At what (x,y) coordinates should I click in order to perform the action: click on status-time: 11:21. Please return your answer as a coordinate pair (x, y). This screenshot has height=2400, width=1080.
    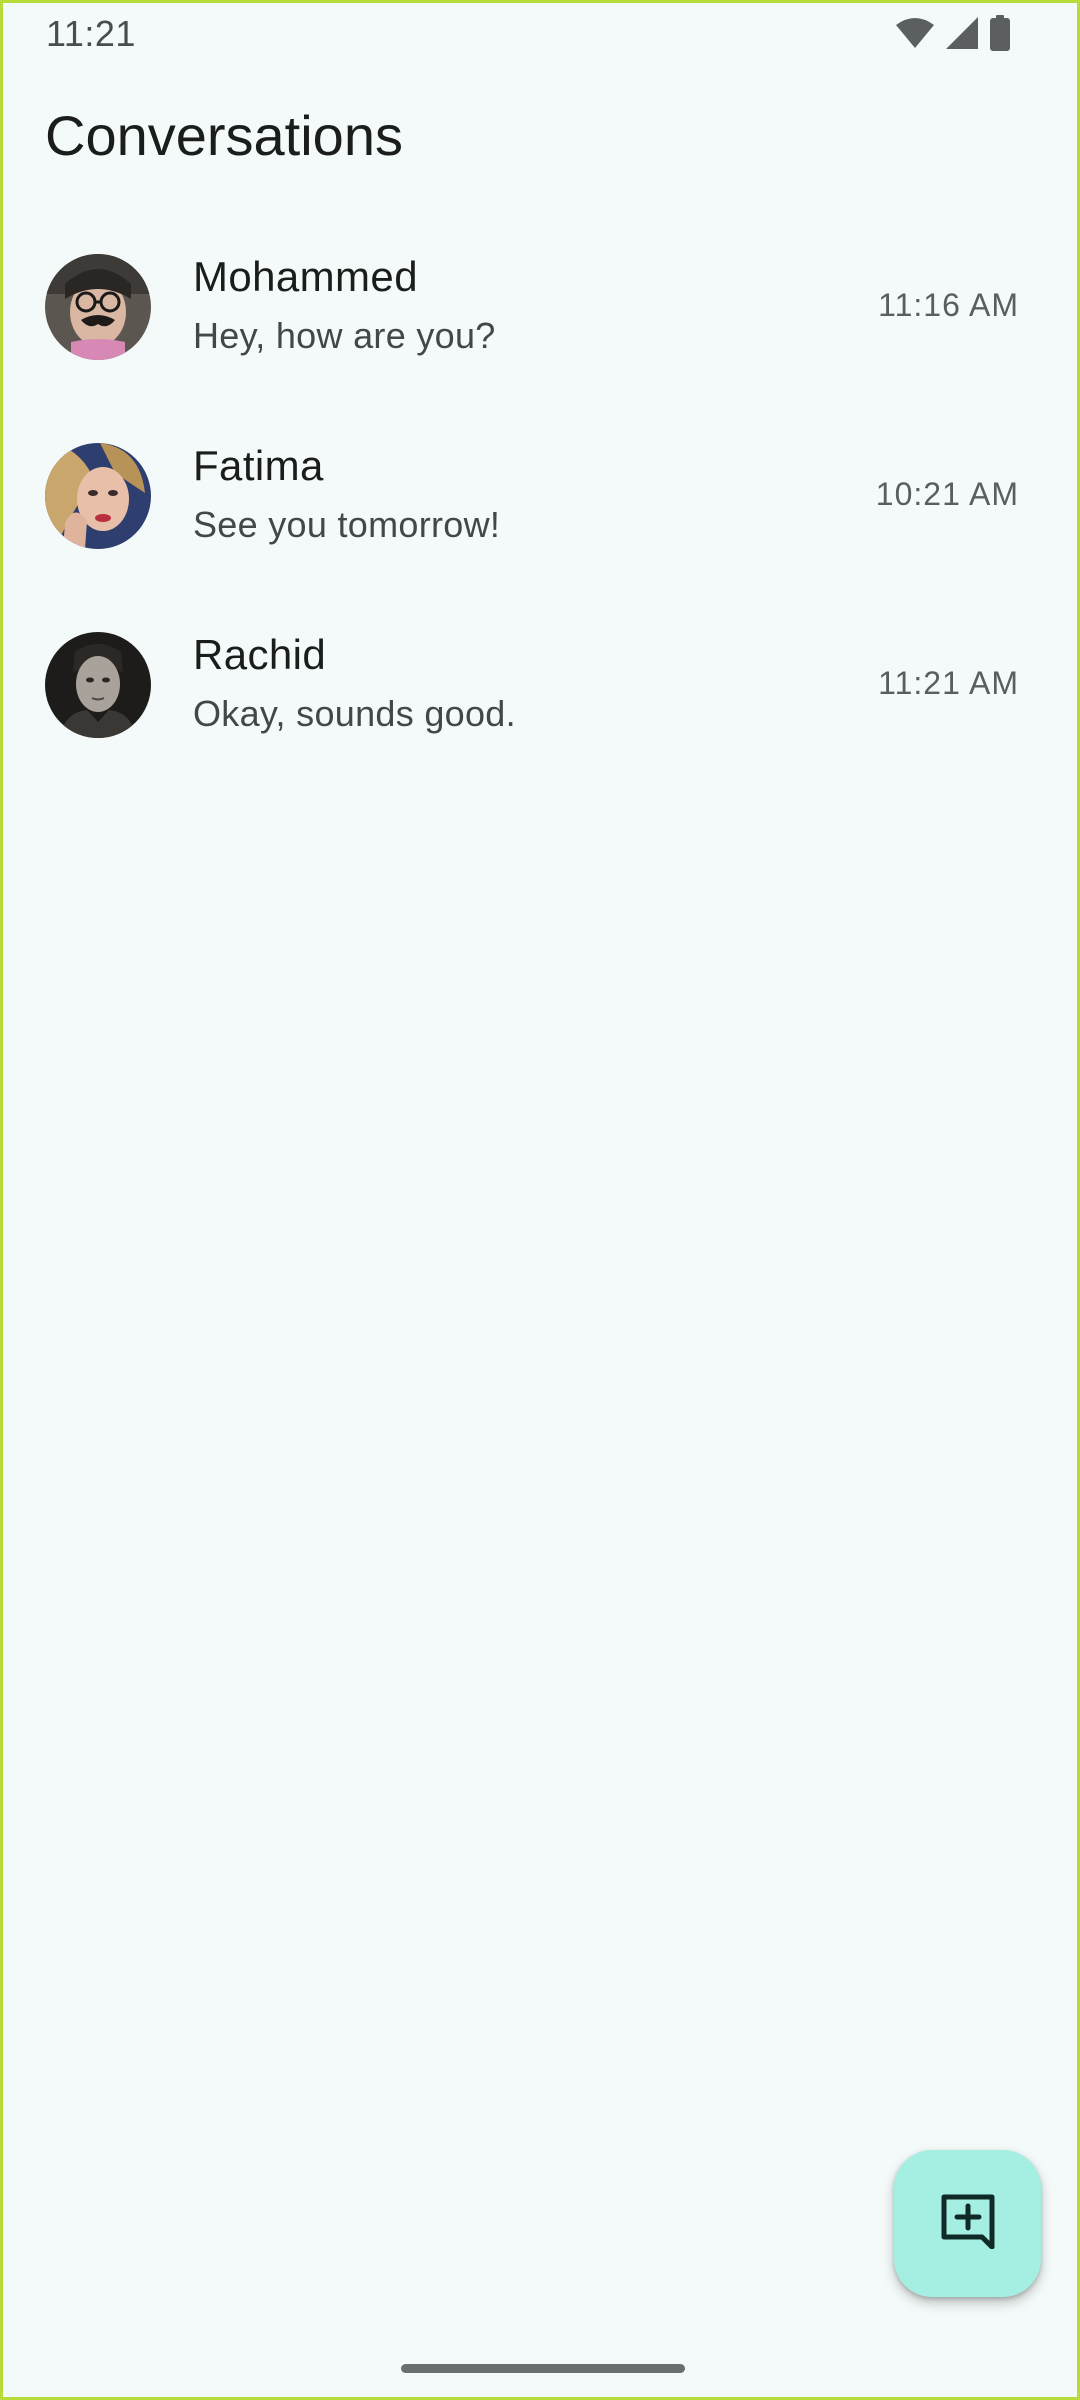
    Looking at the image, I should click on (91, 33).